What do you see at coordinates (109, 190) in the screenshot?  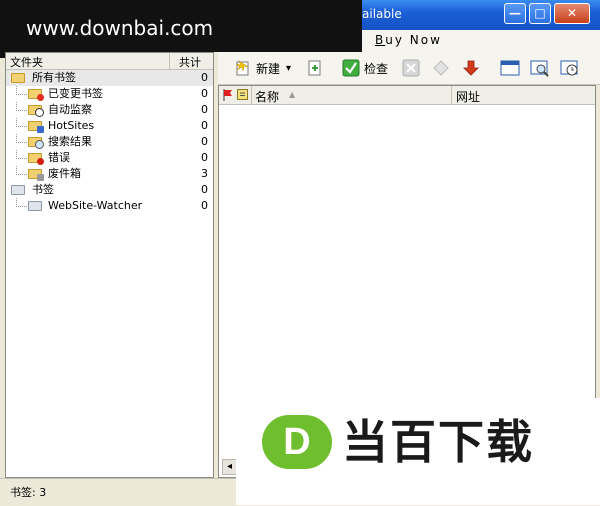 I see `tree-item-bookmarks: 书签 0` at bounding box center [109, 190].